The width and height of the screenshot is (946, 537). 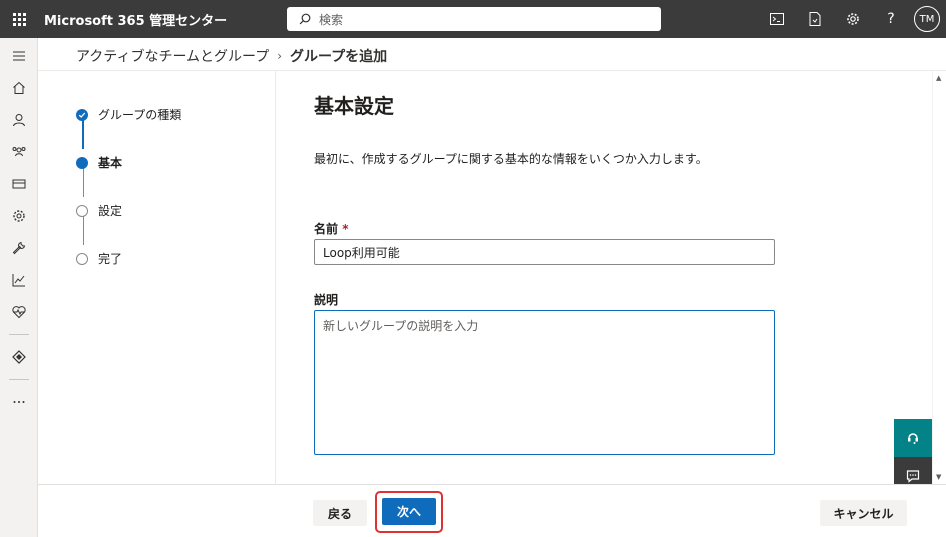 What do you see at coordinates (331, 19) in the screenshot?
I see `search-placeholder: 検索` at bounding box center [331, 19].